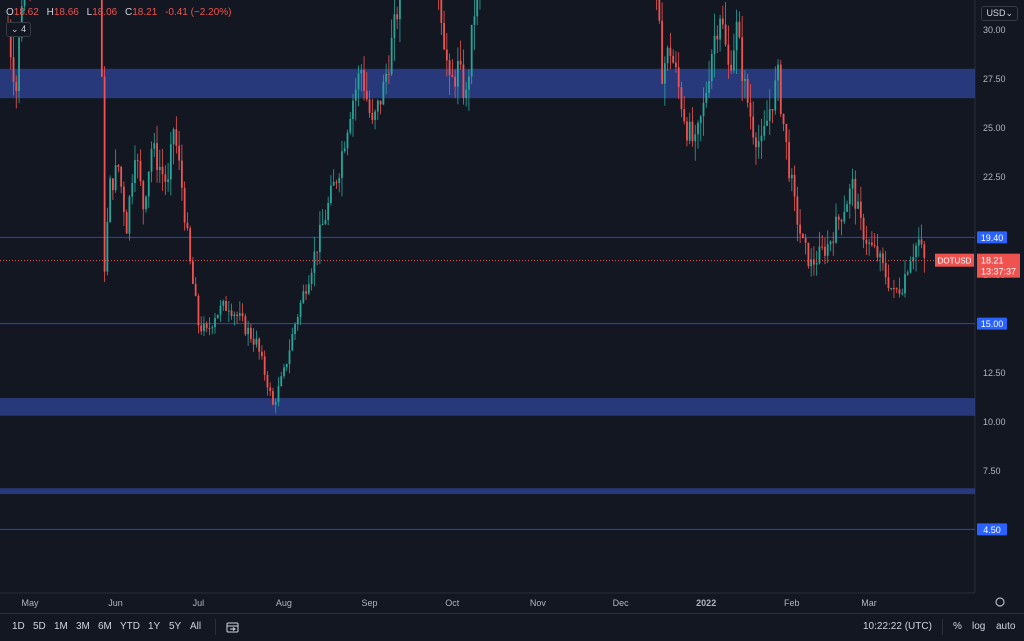 This screenshot has height=641, width=1024. I want to click on timeframe-6m: 6M, so click(105, 626).